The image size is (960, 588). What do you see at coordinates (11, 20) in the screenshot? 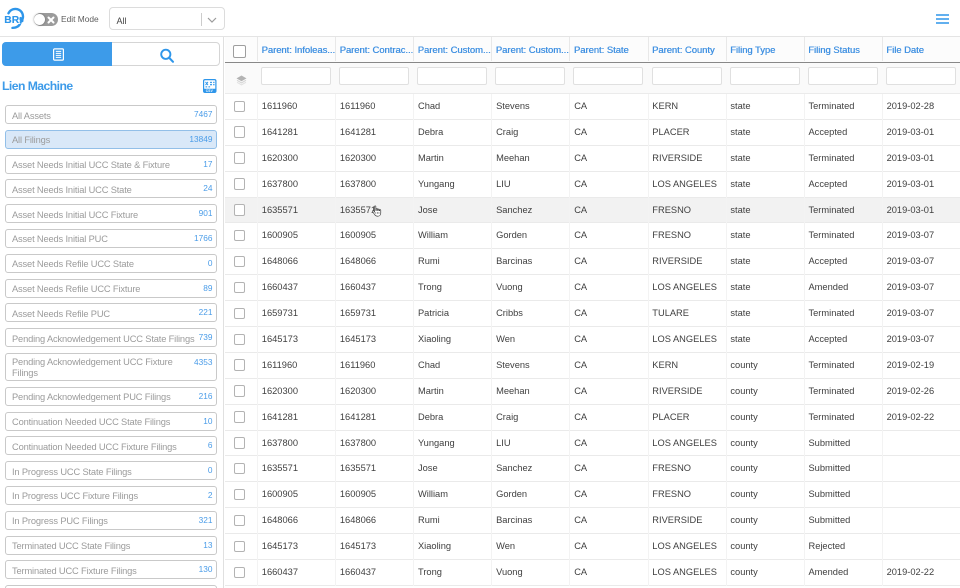
I see `svg-text: BR` at bounding box center [11, 20].